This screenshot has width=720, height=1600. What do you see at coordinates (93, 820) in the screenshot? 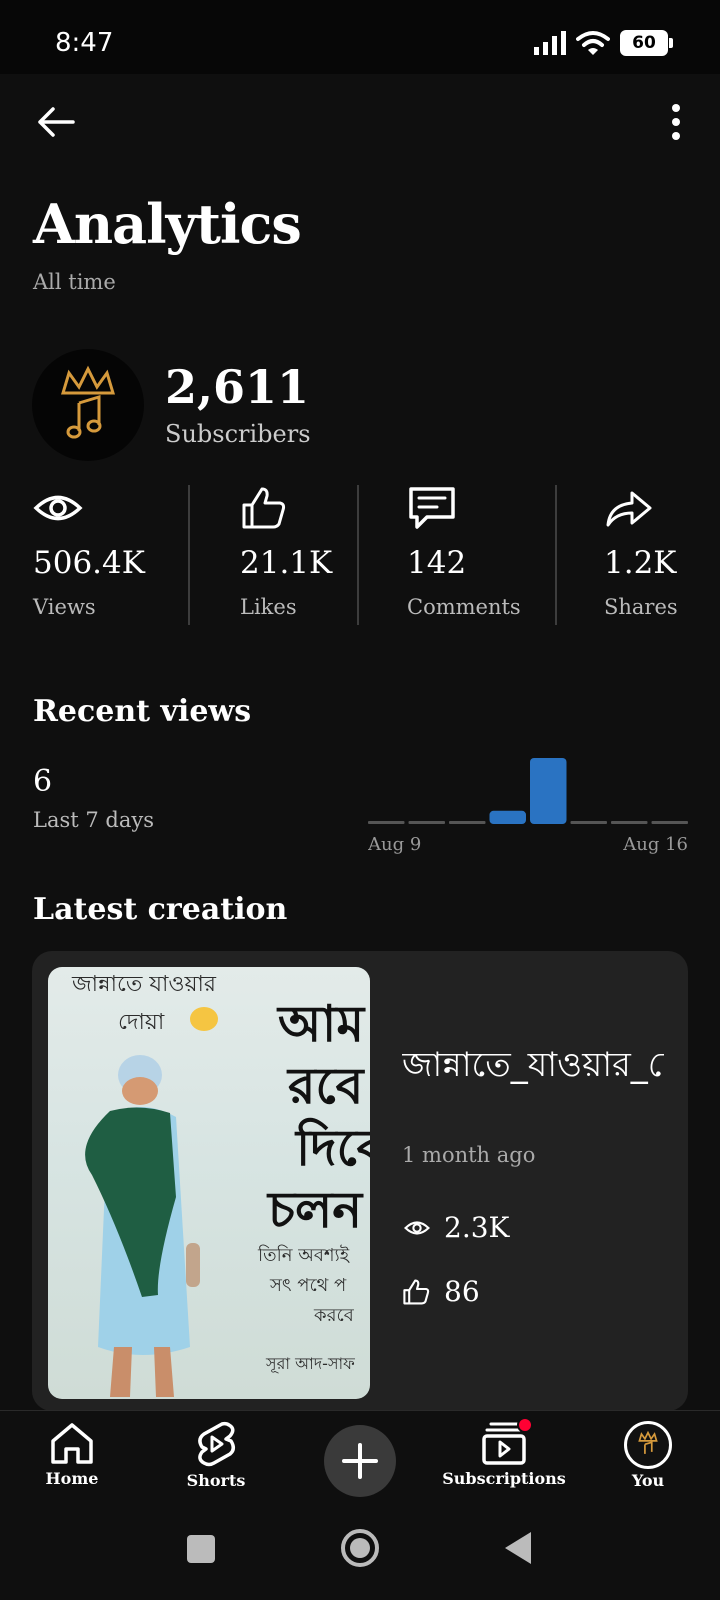
I see `recent-views-period: Last 7 days` at bounding box center [93, 820].